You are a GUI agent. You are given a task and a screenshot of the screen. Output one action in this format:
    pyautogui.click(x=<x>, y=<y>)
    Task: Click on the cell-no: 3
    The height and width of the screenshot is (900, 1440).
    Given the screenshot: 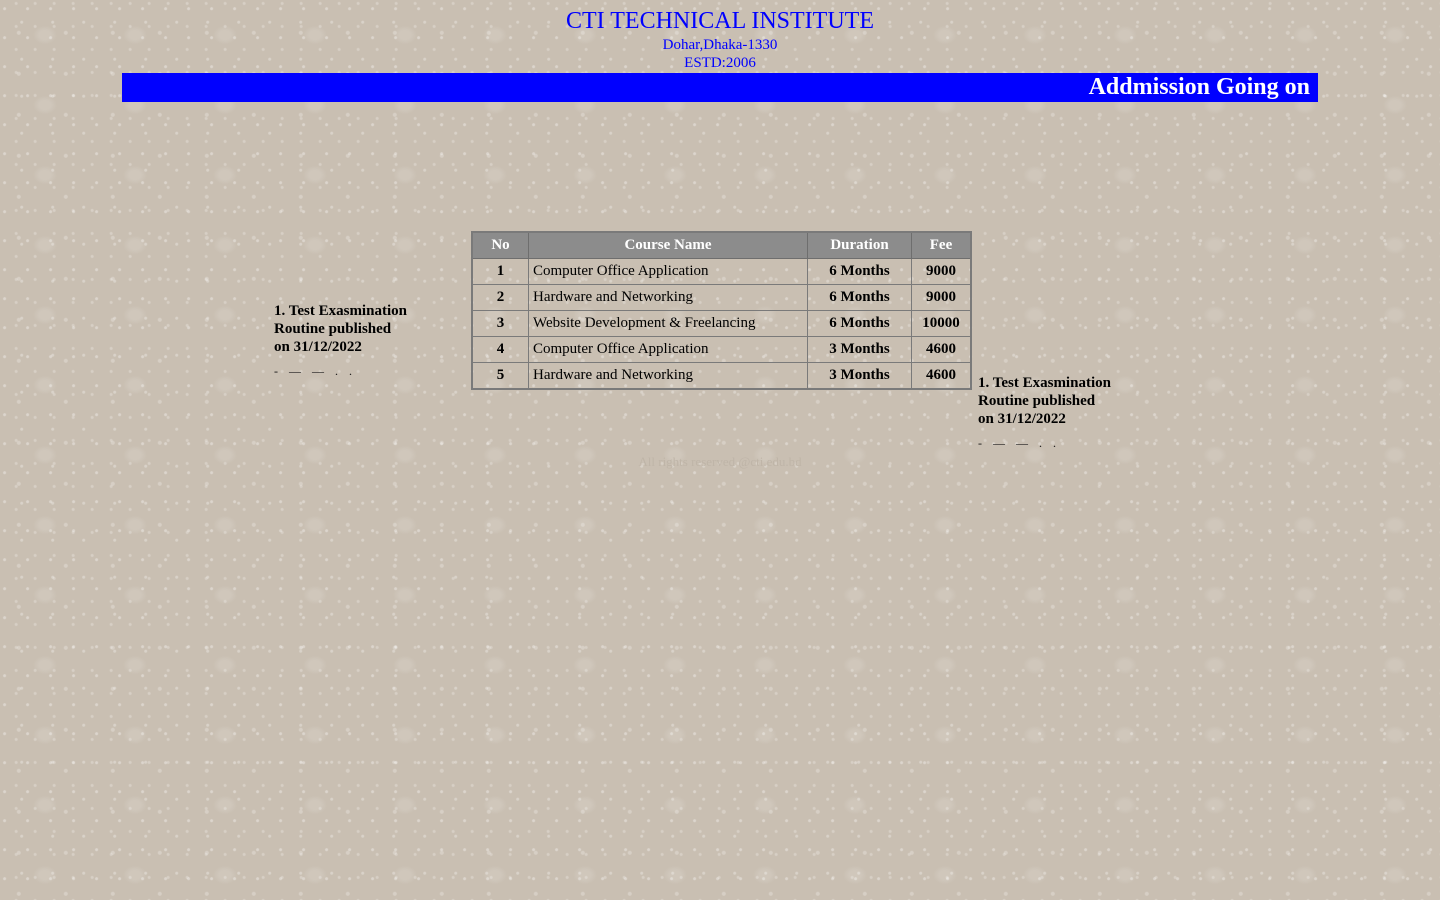 What is the action you would take?
    pyautogui.click(x=500, y=323)
    